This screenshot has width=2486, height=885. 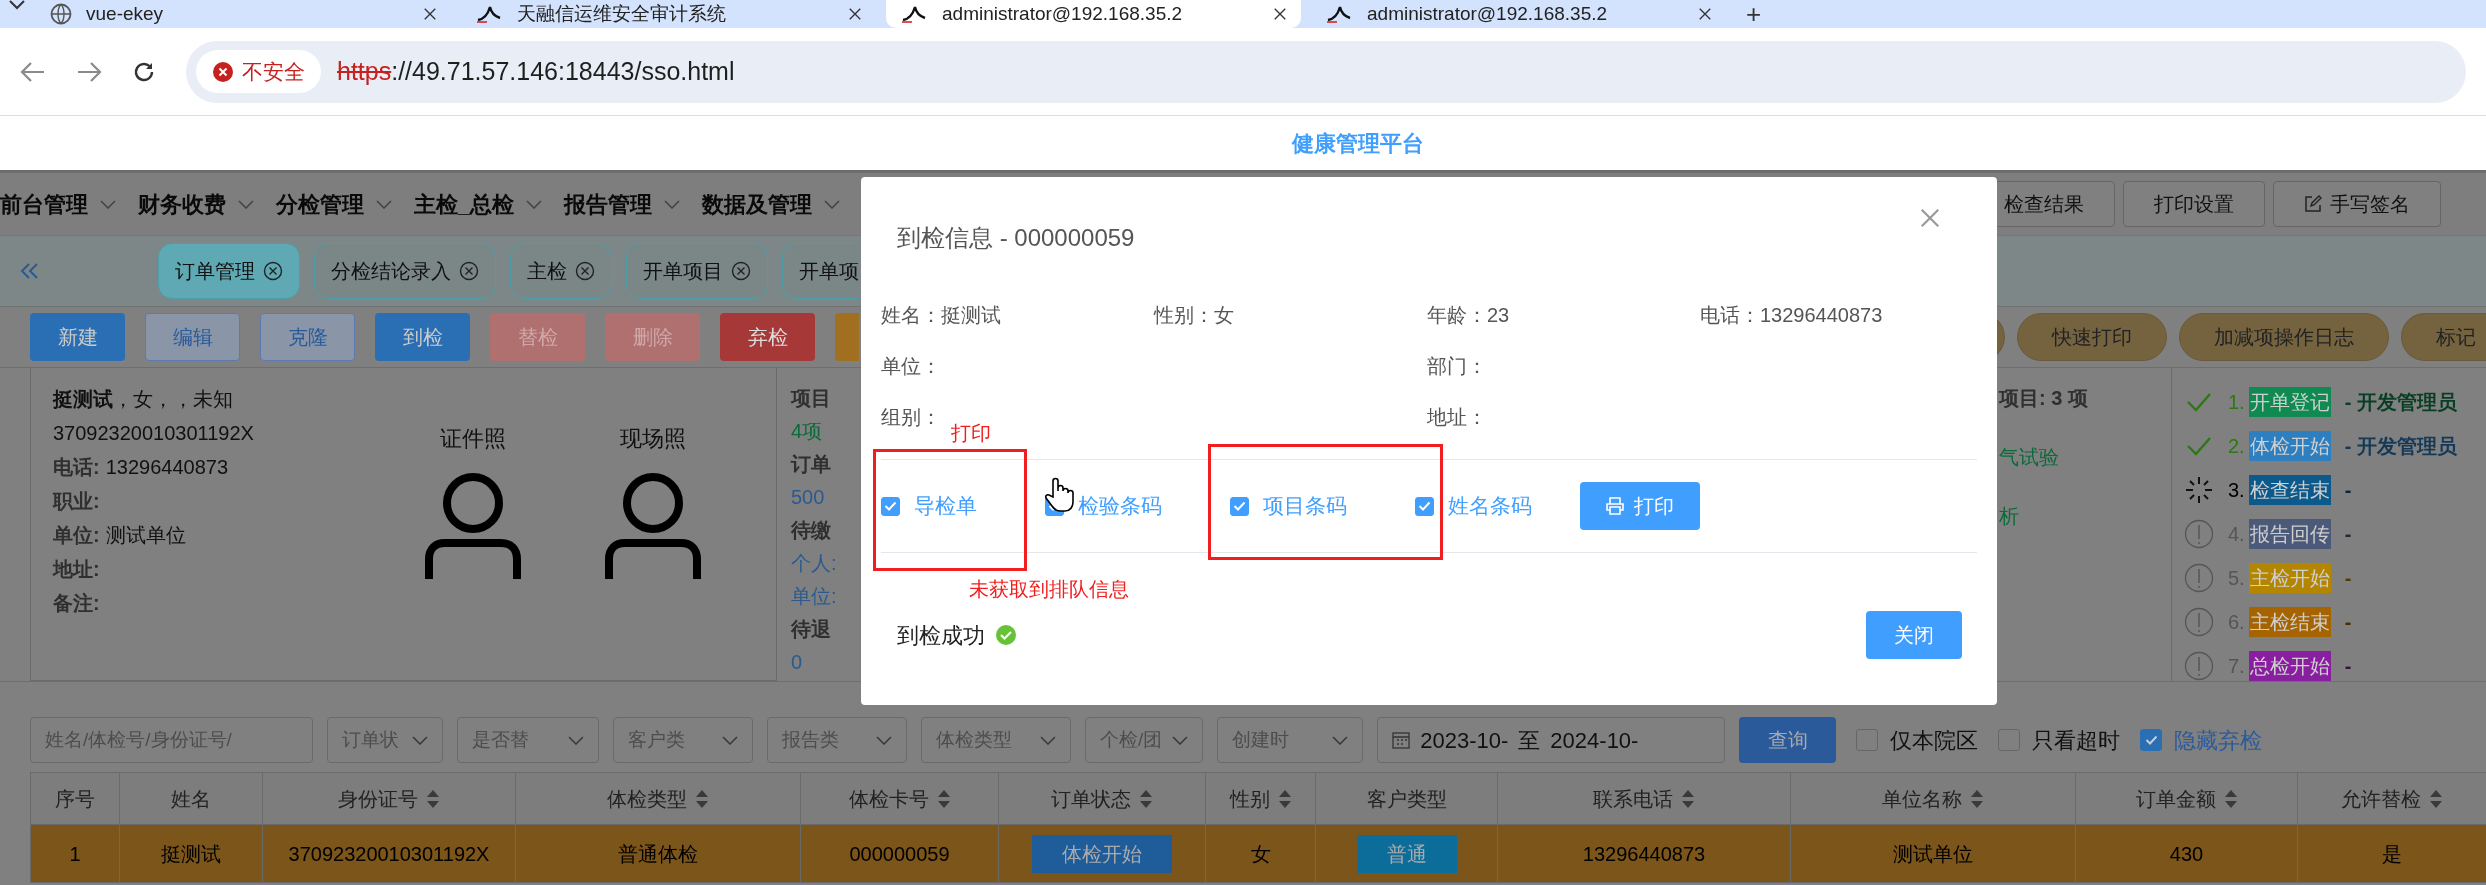 What do you see at coordinates (1059, 495) in the screenshot?
I see `hand-cursor-icon` at bounding box center [1059, 495].